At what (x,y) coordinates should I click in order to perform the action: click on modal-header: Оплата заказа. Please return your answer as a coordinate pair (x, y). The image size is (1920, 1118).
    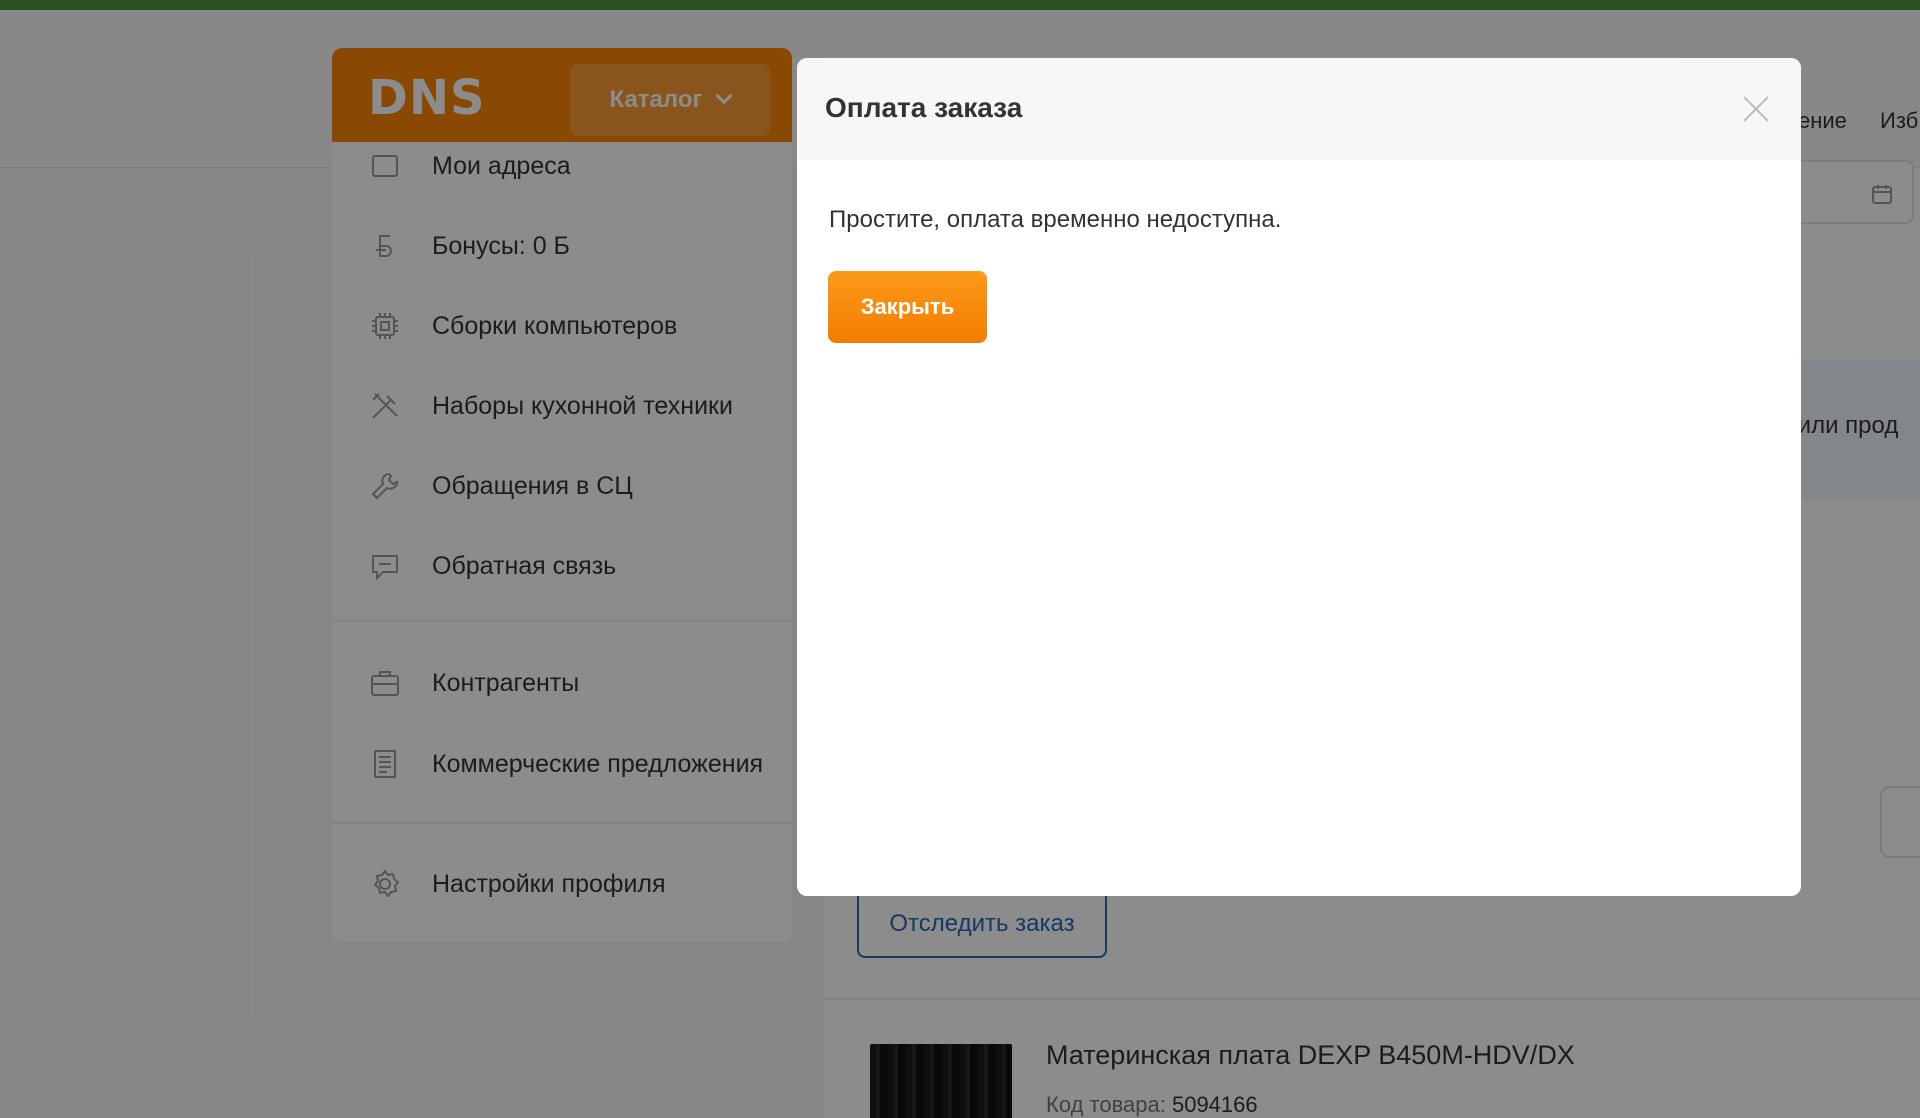
    Looking at the image, I should click on (1299, 109).